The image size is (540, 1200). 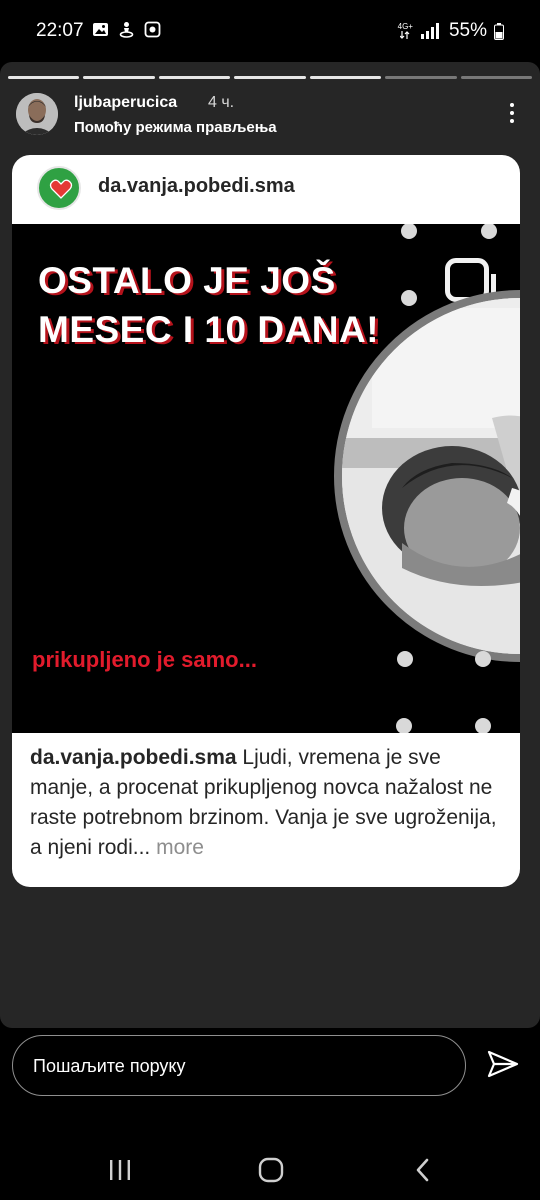 What do you see at coordinates (503, 1065) in the screenshot?
I see `send-icon` at bounding box center [503, 1065].